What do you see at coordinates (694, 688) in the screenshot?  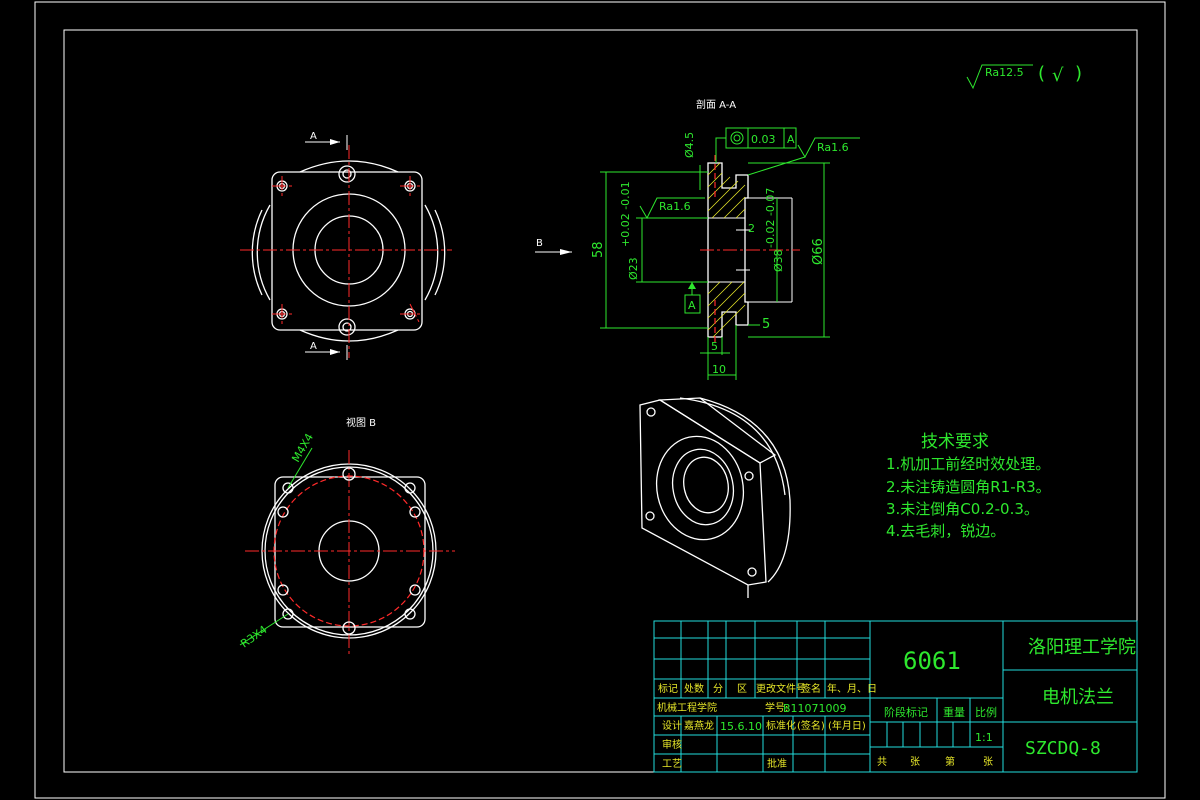 I see `tb-header-count: 处数` at bounding box center [694, 688].